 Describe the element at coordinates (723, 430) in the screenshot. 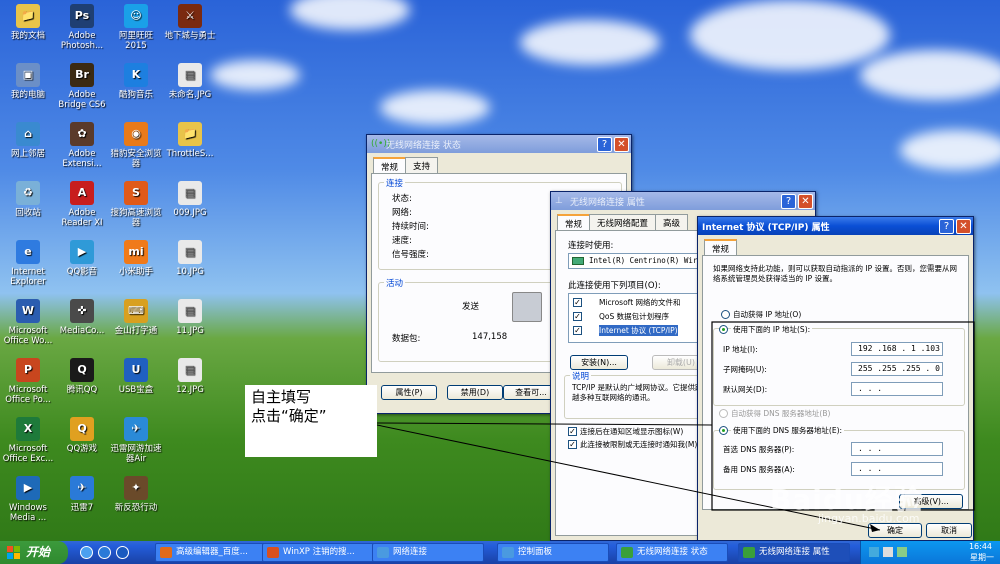

I see `use-dns-radio` at that location.